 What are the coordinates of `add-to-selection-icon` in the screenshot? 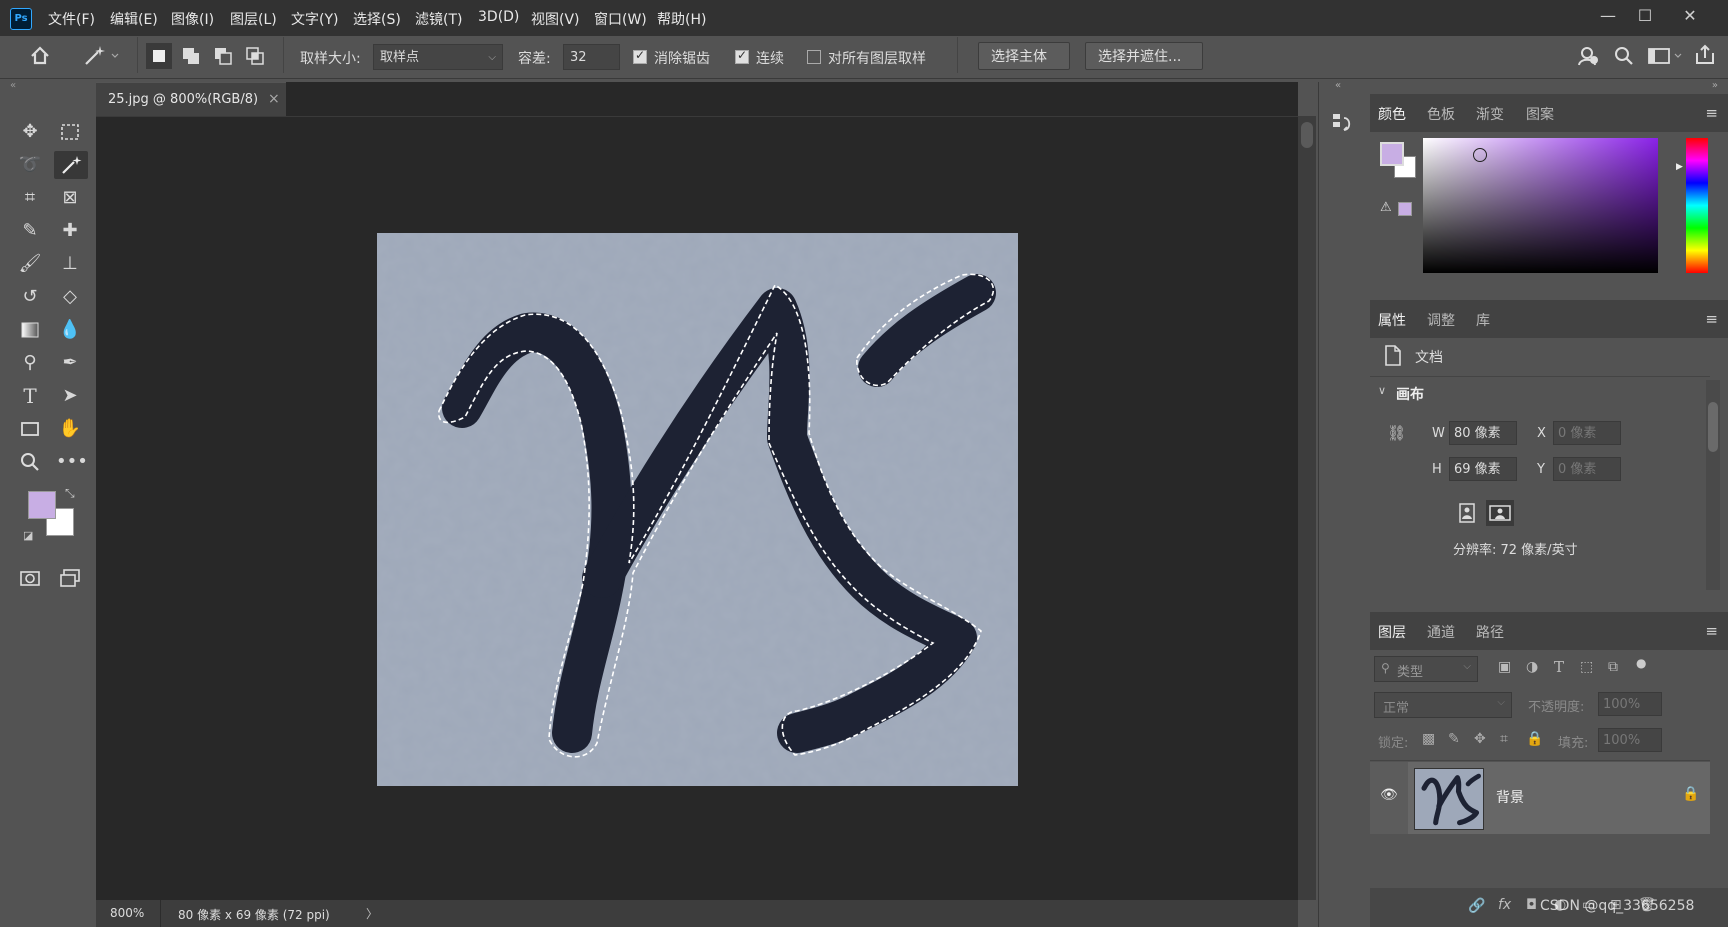 It's located at (191, 56).